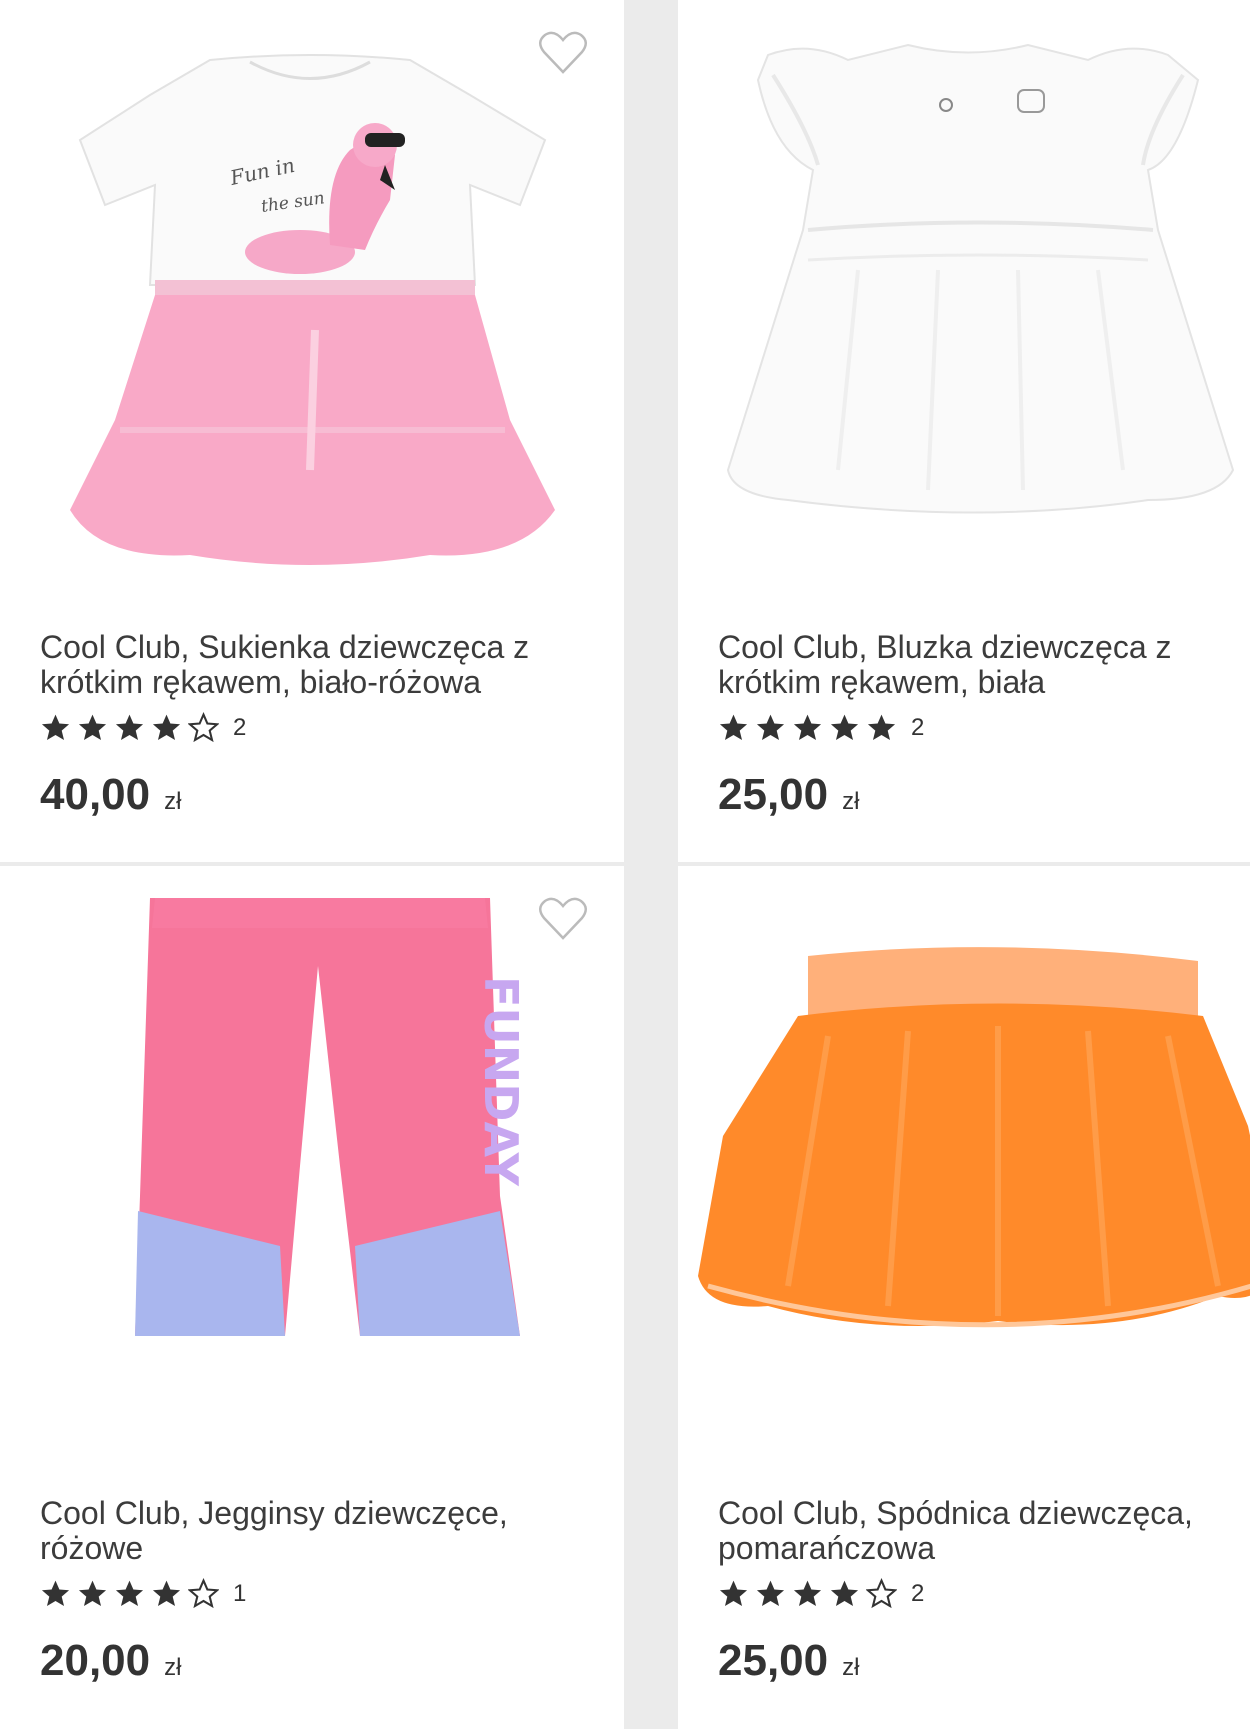 The width and height of the screenshot is (1250, 1729). Describe the element at coordinates (300, 1531) in the screenshot. I see `product-title: Cool Club, Jegginsy dziewczęce, różowe` at that location.